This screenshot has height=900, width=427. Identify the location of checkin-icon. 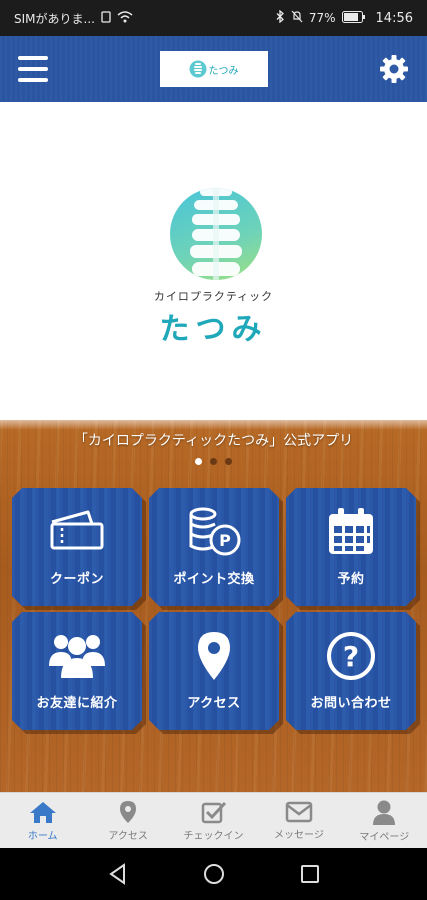
(213, 812).